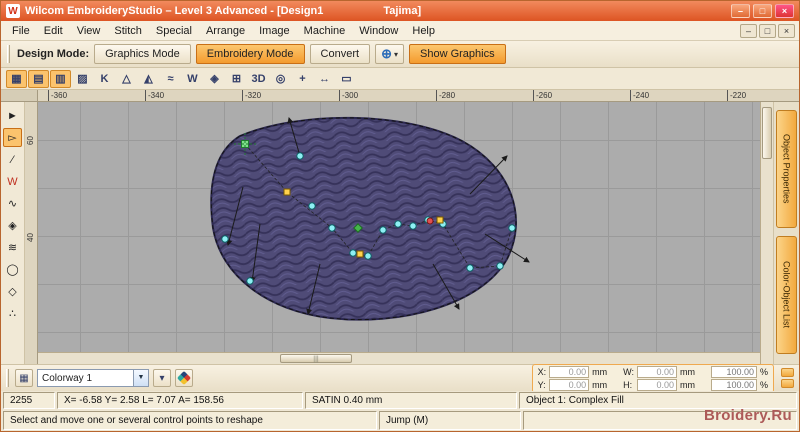 Image resolution: width=800 pixels, height=432 pixels. What do you see at coordinates (16, 78) in the screenshot?
I see `run-stitch-icon: ▦` at bounding box center [16, 78].